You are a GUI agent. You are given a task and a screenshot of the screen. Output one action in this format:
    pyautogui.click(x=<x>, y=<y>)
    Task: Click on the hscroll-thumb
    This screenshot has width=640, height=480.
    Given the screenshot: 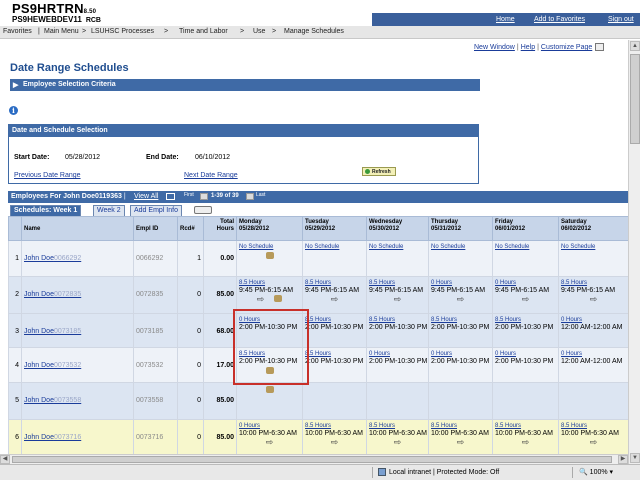 What is the action you would take?
    pyautogui.click(x=312, y=459)
    